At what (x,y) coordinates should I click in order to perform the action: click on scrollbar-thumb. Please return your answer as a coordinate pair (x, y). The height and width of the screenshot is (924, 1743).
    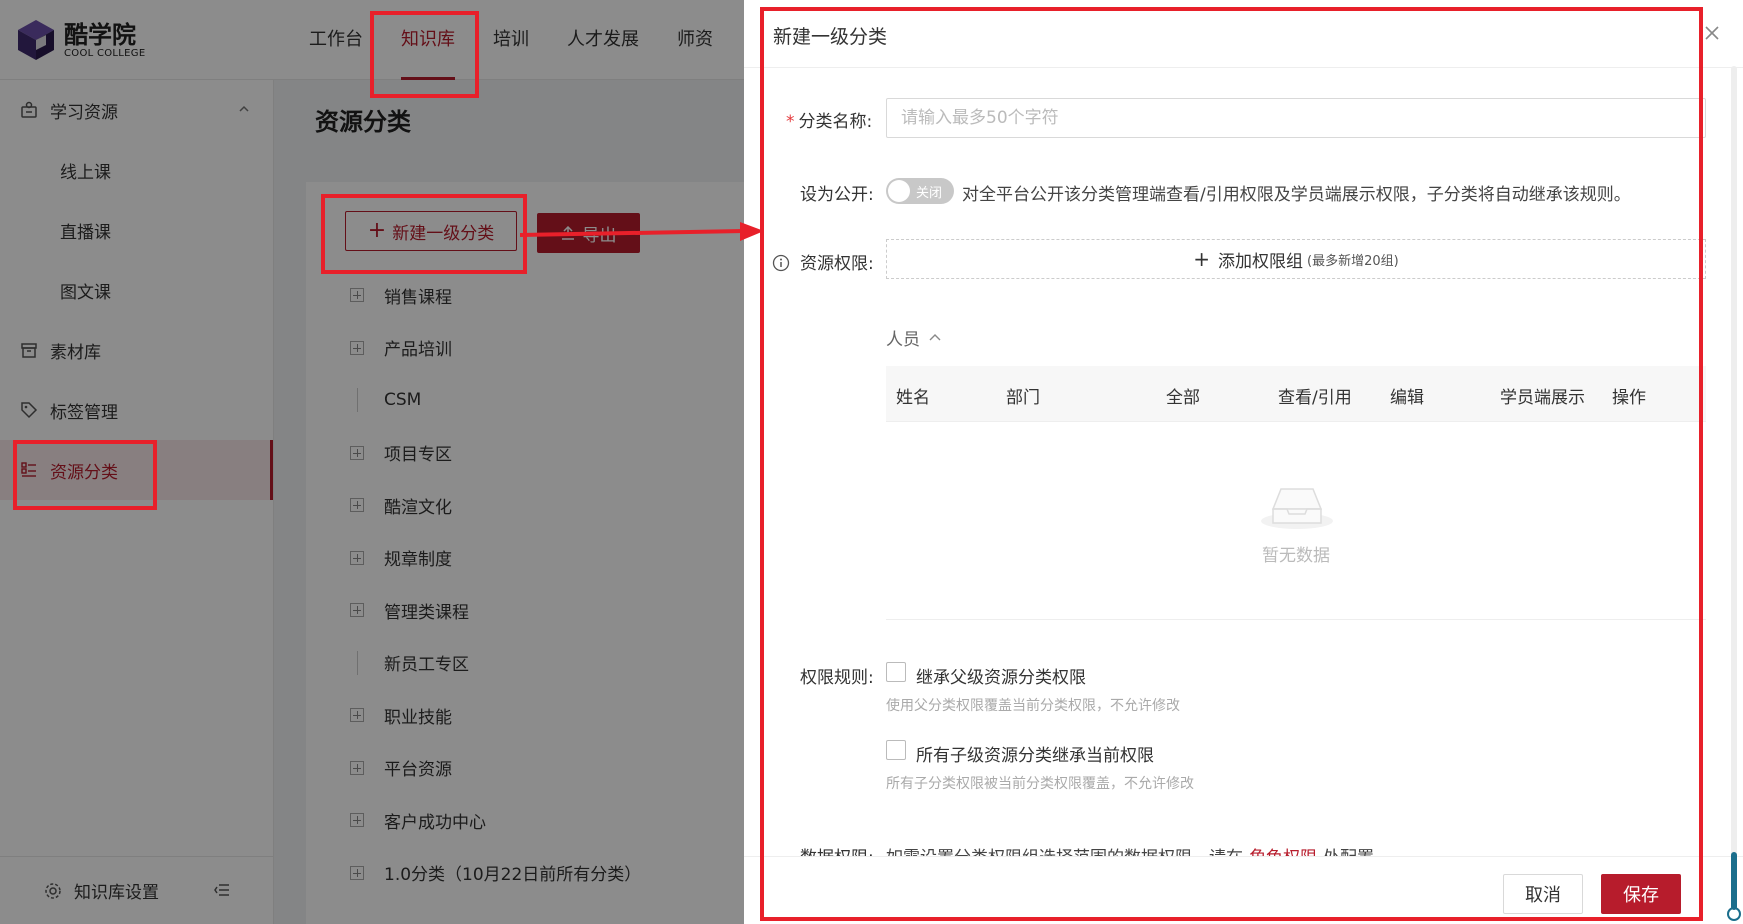
    Looking at the image, I should click on (1734, 888).